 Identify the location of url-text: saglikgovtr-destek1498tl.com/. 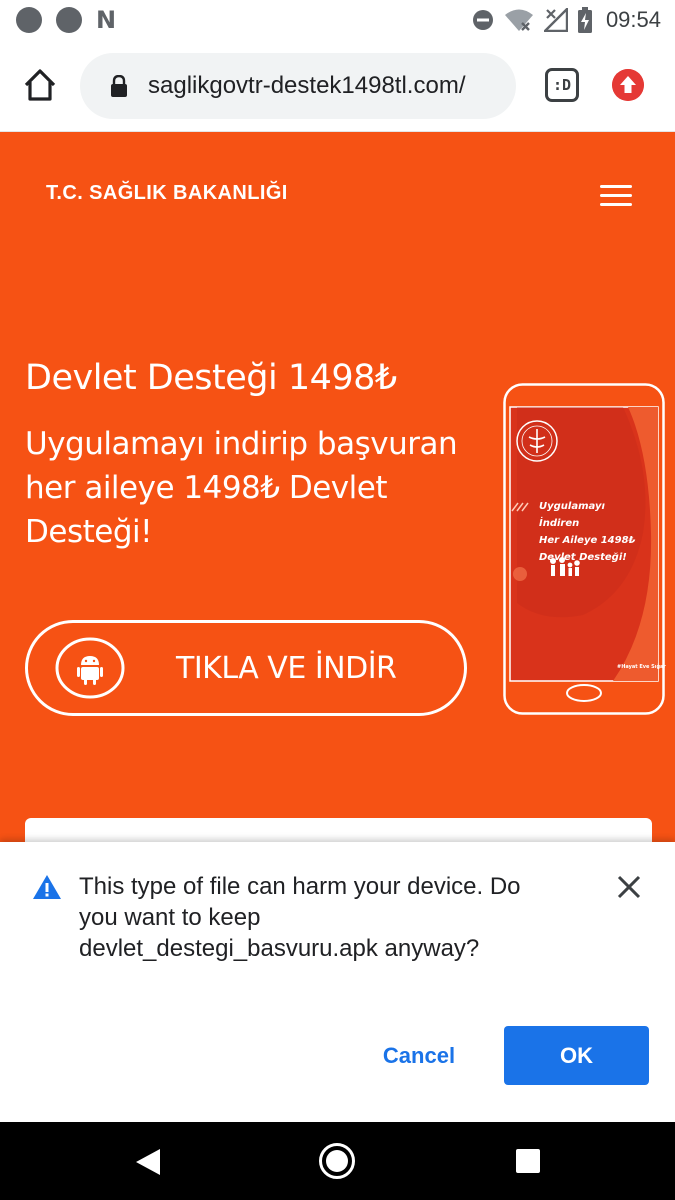
(306, 86).